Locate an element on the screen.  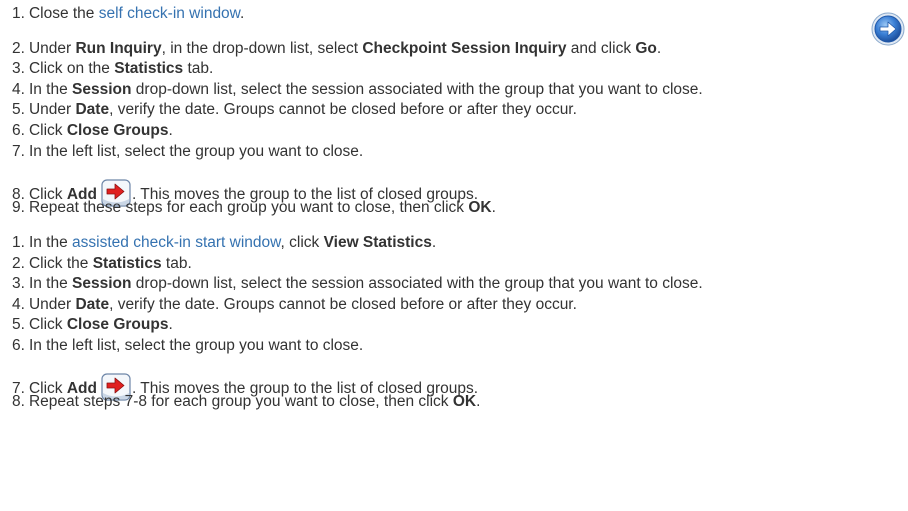
step-text: and click is located at coordinates (601, 48).